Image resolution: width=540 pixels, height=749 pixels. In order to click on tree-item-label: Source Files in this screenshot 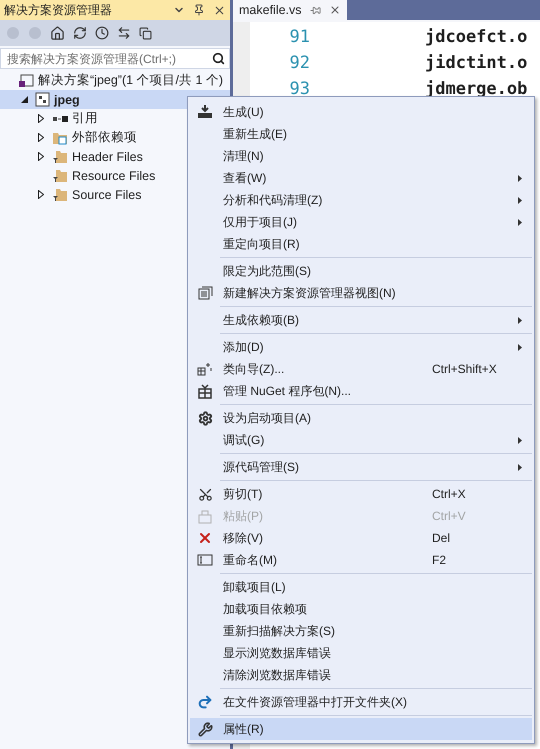, I will do `click(107, 195)`.